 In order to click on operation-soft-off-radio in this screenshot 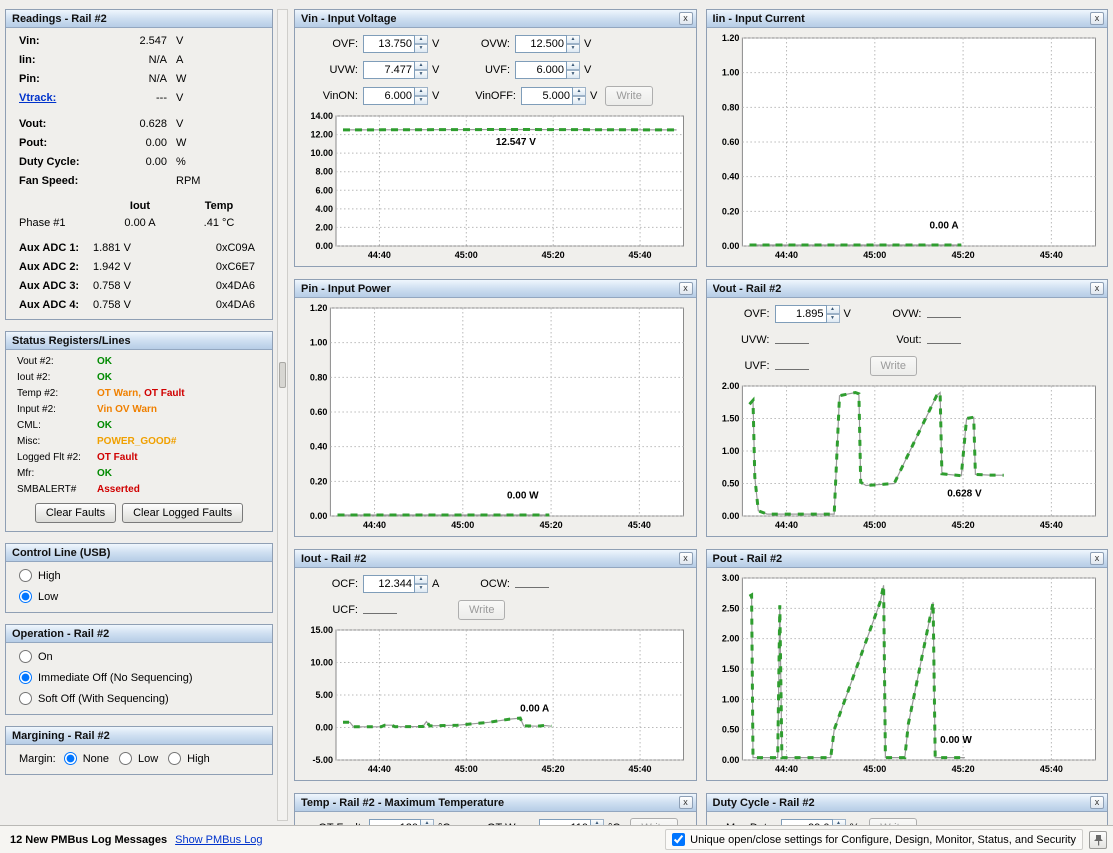, I will do `click(25, 698)`.